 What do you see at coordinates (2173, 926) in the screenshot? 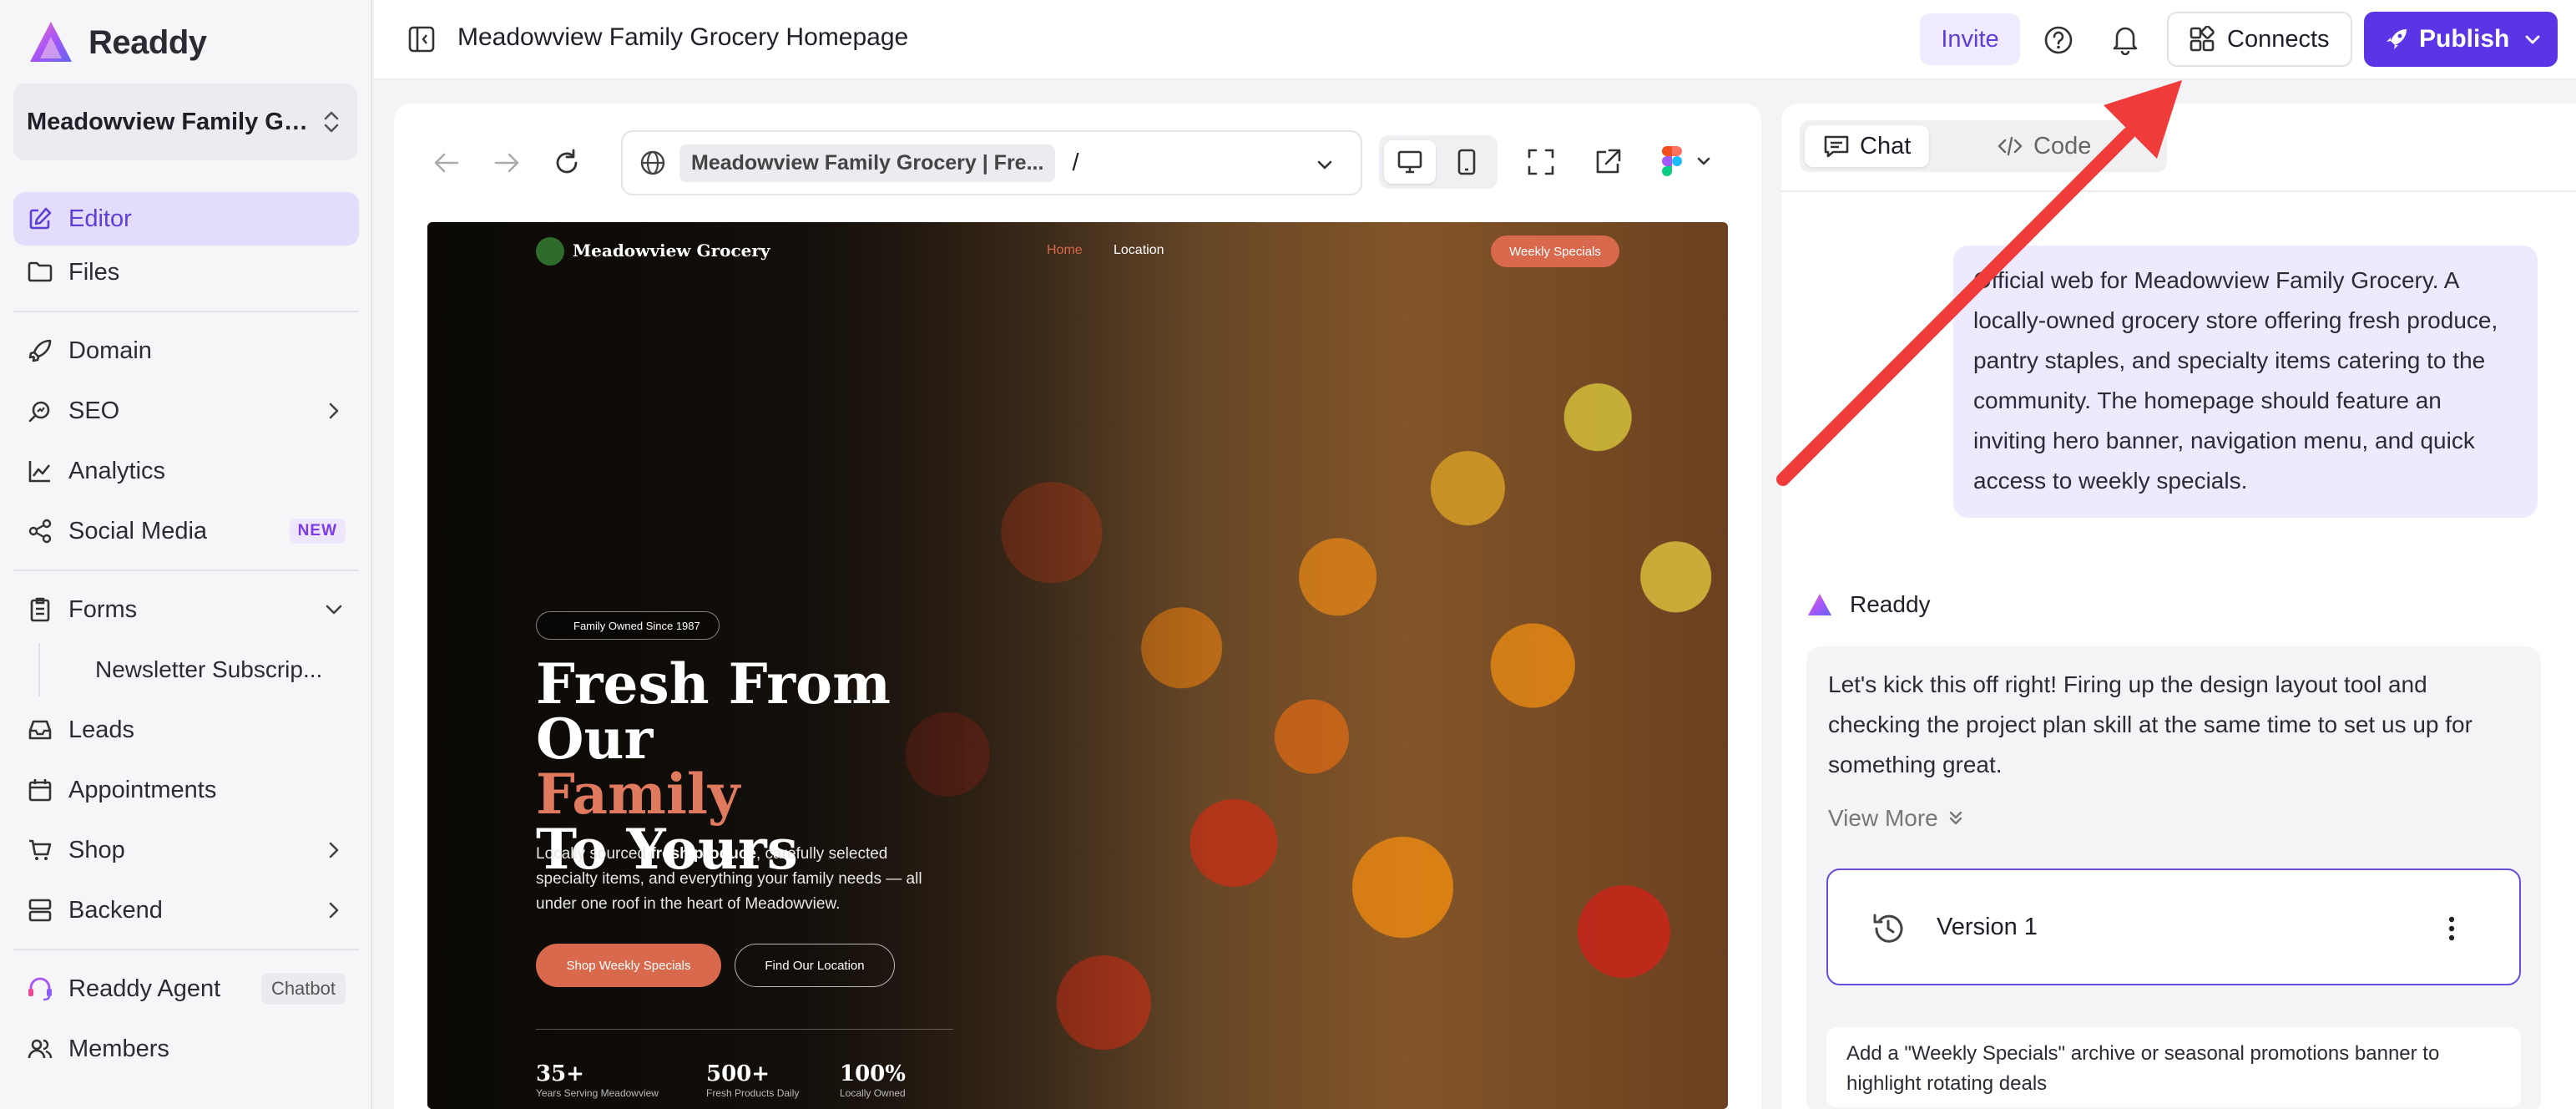
I see `version-card: Version 1` at bounding box center [2173, 926].